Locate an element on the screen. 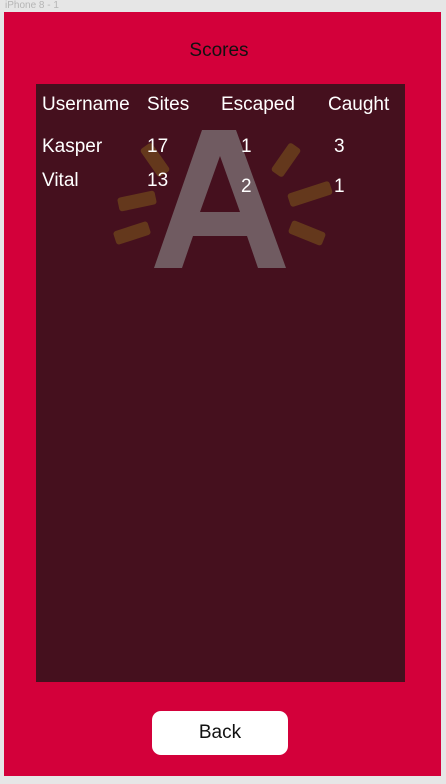  column-header-username: Username is located at coordinates (86, 104).